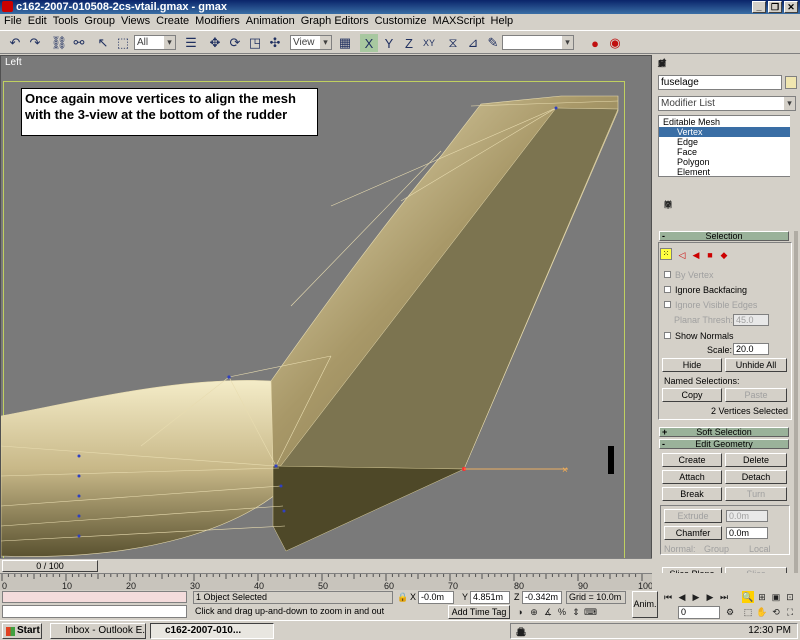 This screenshot has width=800, height=640. Describe the element at coordinates (667, 289) in the screenshot. I see `ignore-backfacing-checkbox` at that location.